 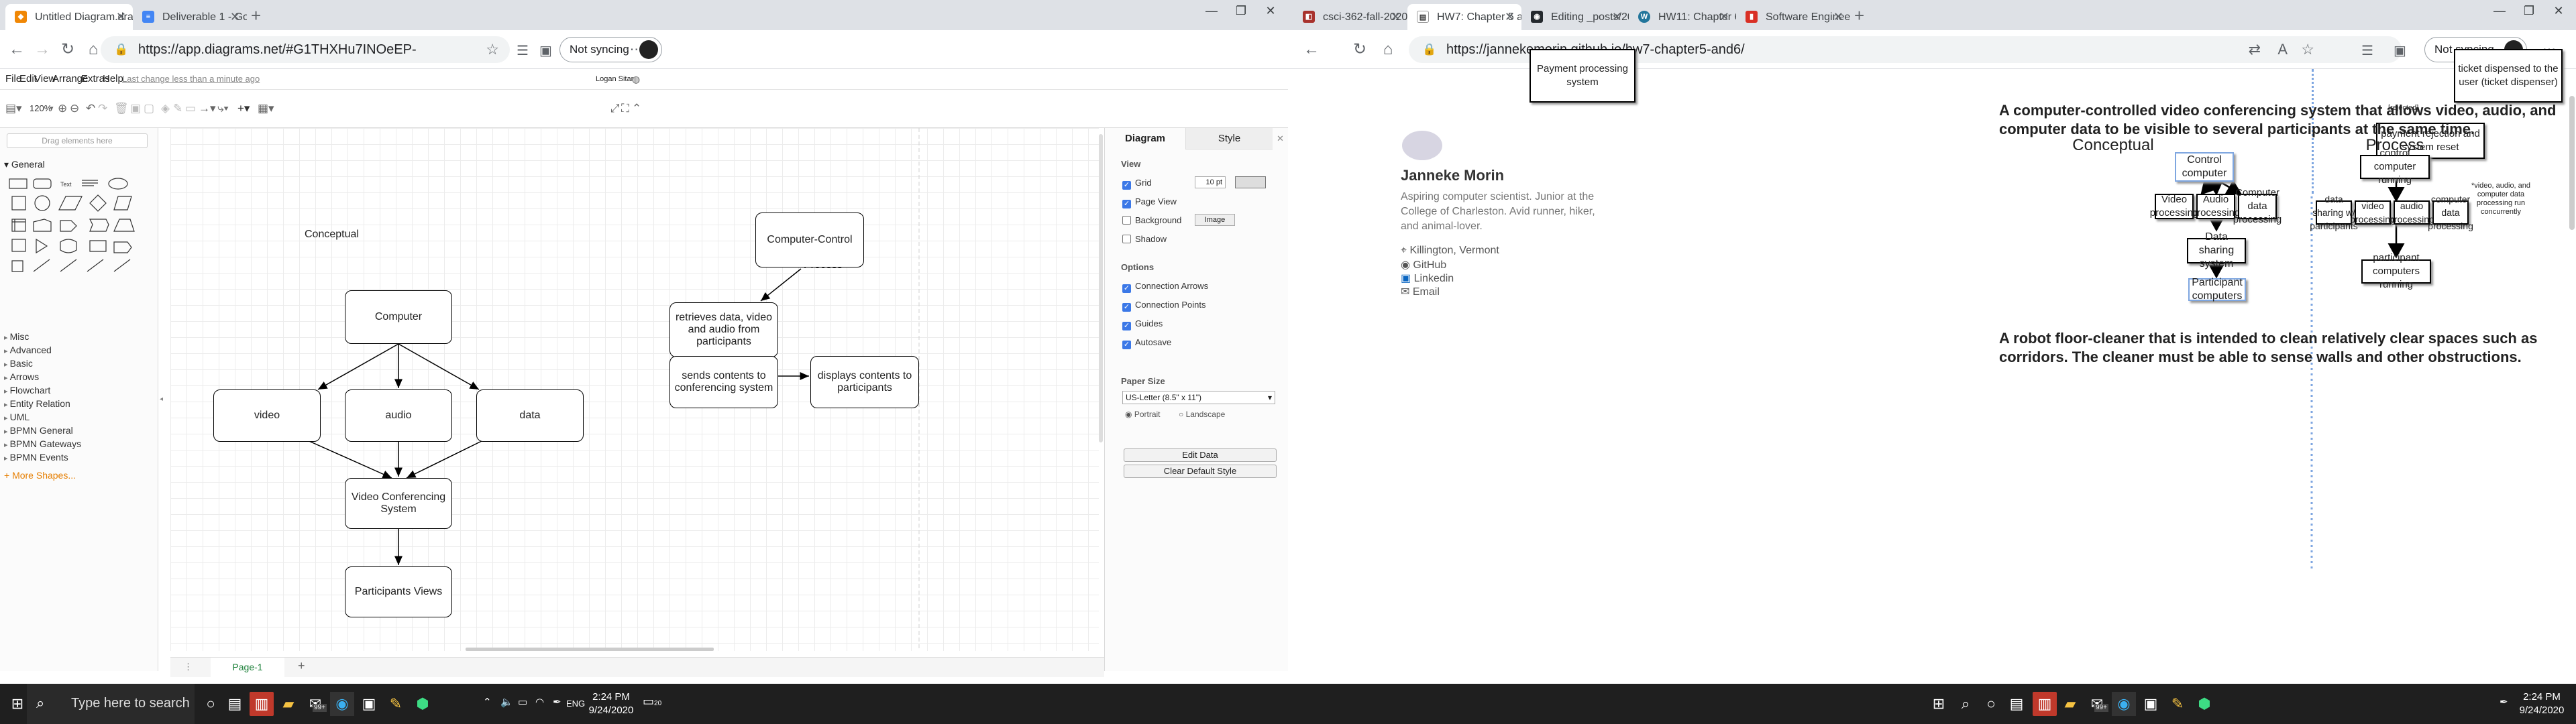 What do you see at coordinates (1202, 414) in the screenshot?
I see `landscape-radio: ○ Landscape` at bounding box center [1202, 414].